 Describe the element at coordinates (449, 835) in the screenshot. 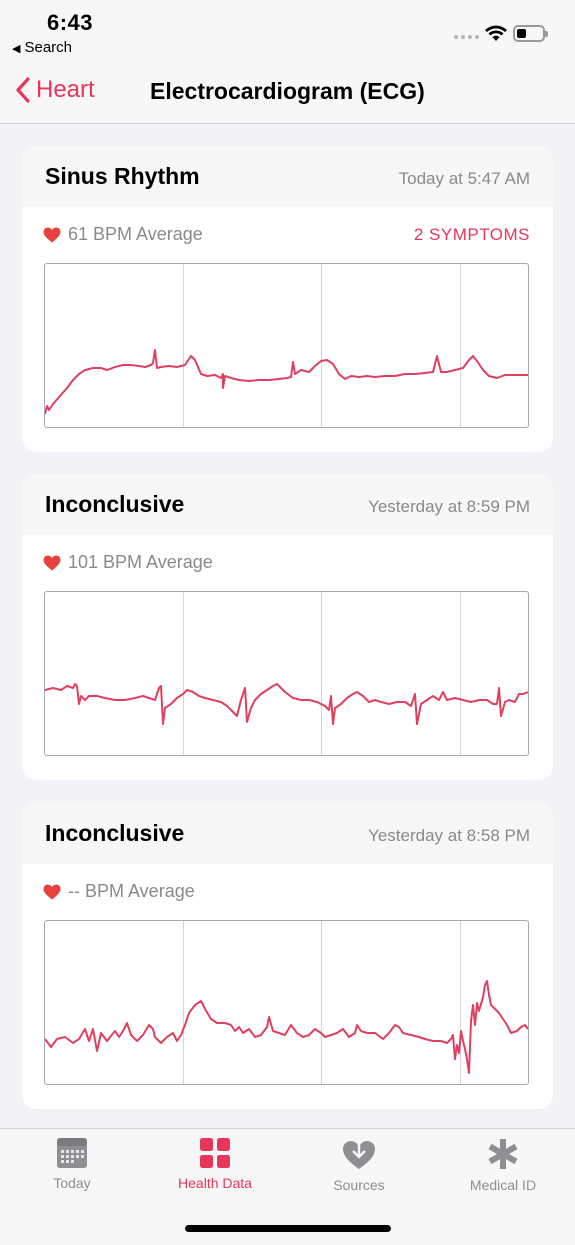

I see `recording-time: Yesterday at 8:58 PM` at that location.